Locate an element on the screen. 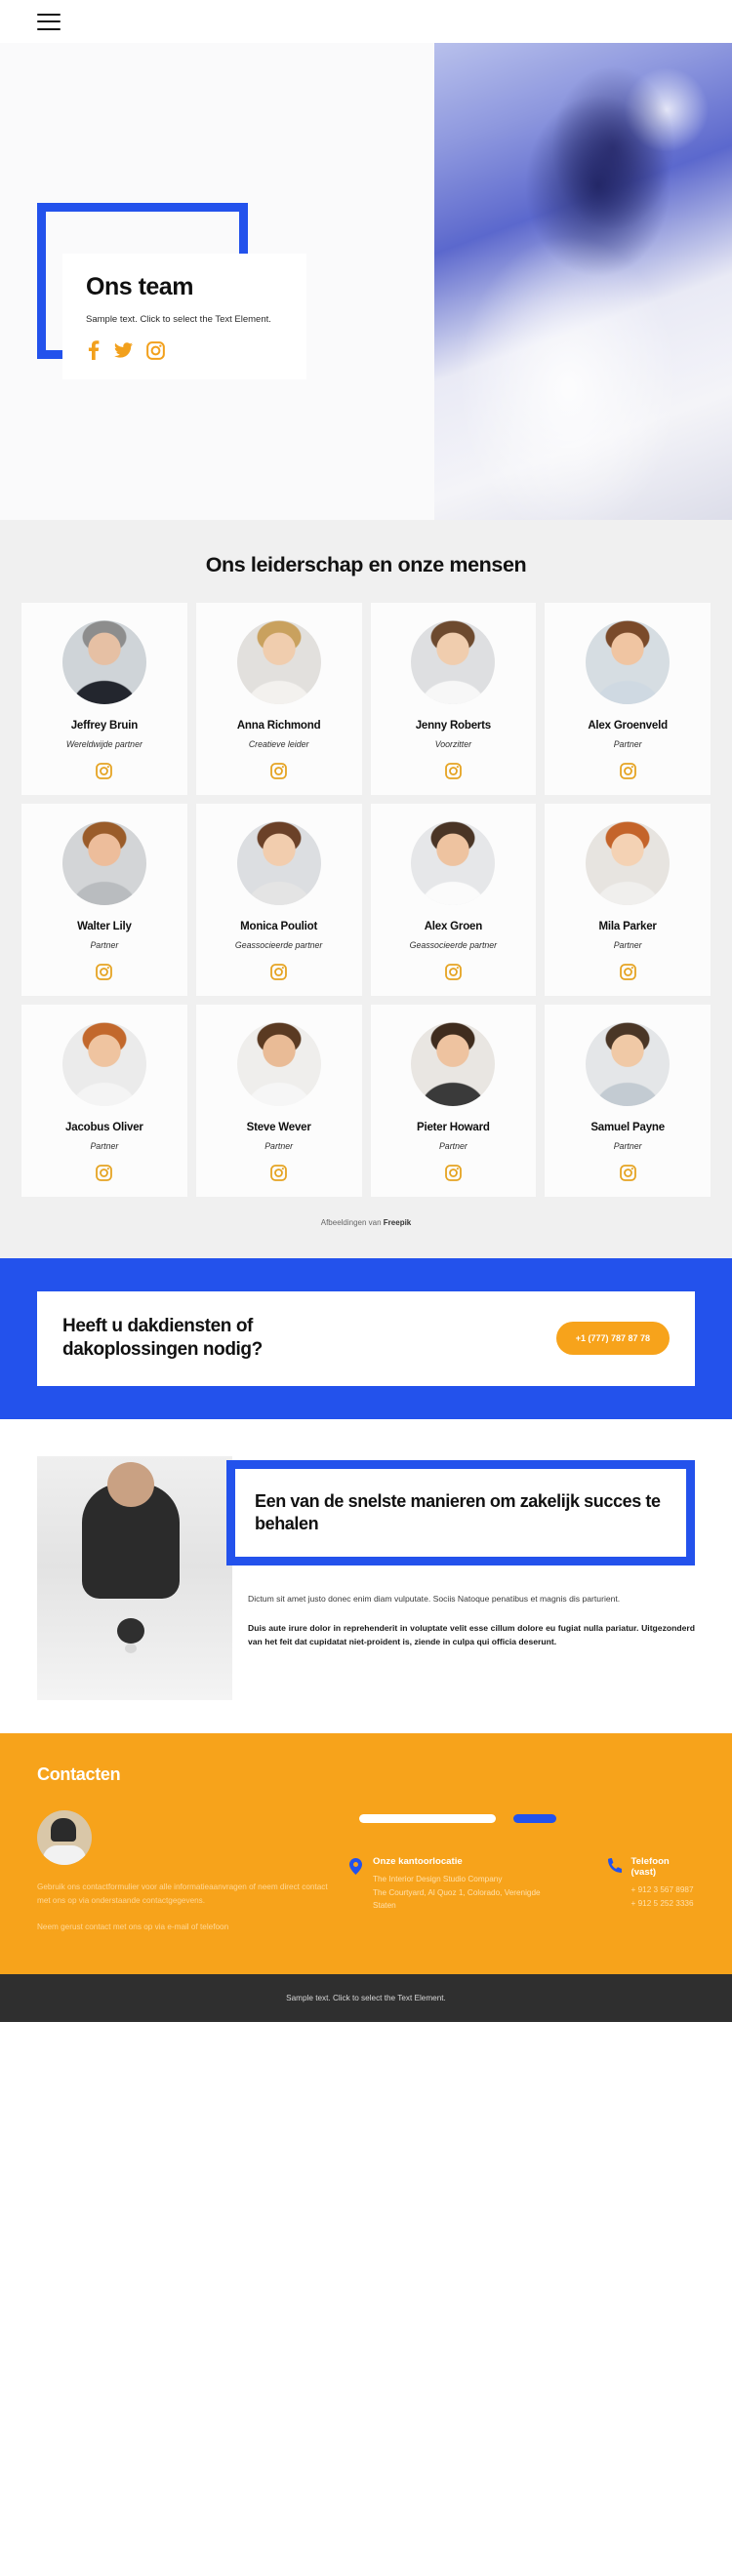  team-member-card: Jacobus Oliver Partner is located at coordinates (104, 1101).